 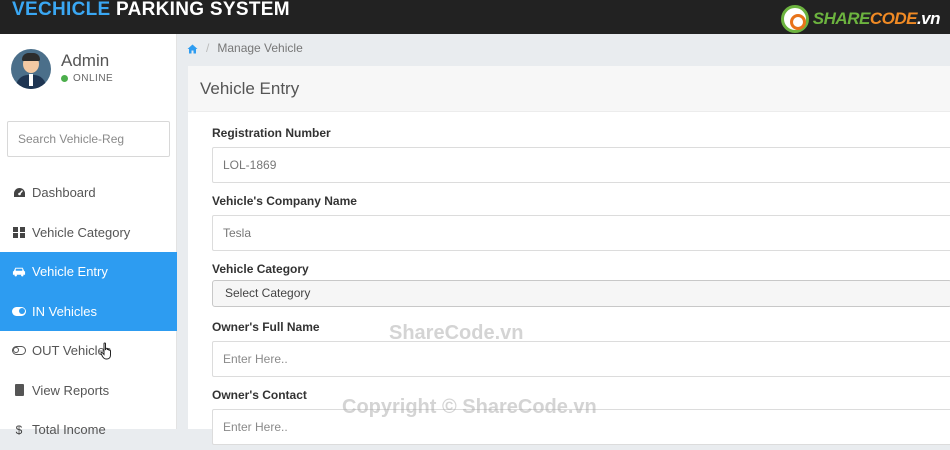 I want to click on sidebar-item-label: View Reports, so click(x=71, y=390).